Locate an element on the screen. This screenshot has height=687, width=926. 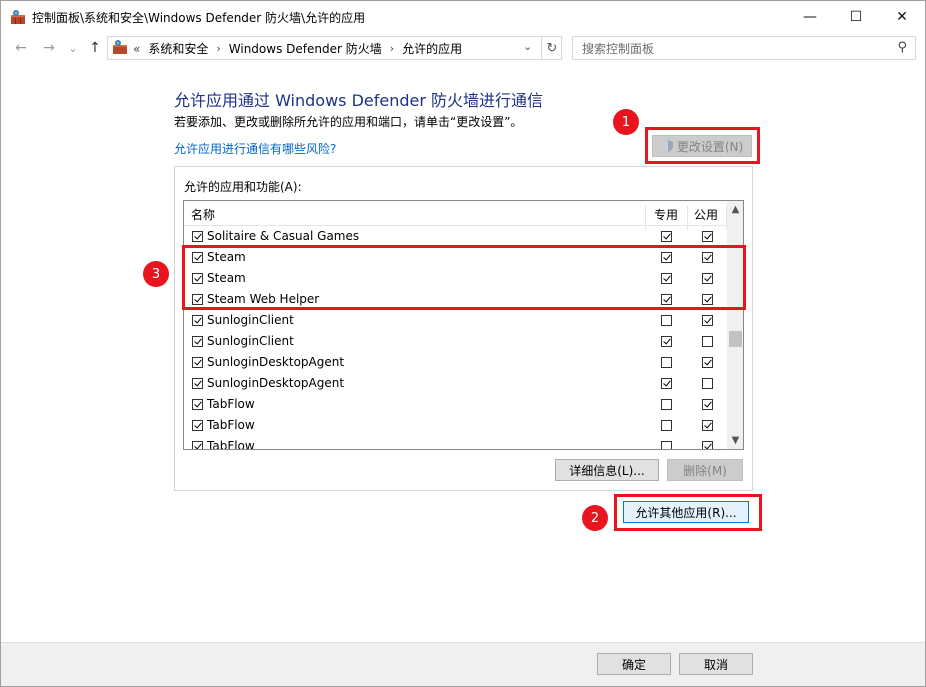
forward-button: → is located at coordinates (49, 48).